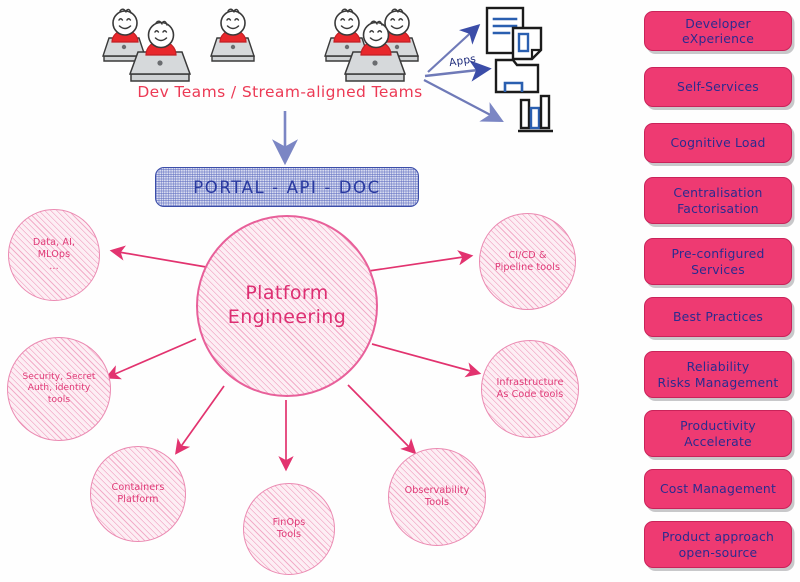 The image size is (800, 582). I want to click on benefit-label: open-source, so click(718, 552).